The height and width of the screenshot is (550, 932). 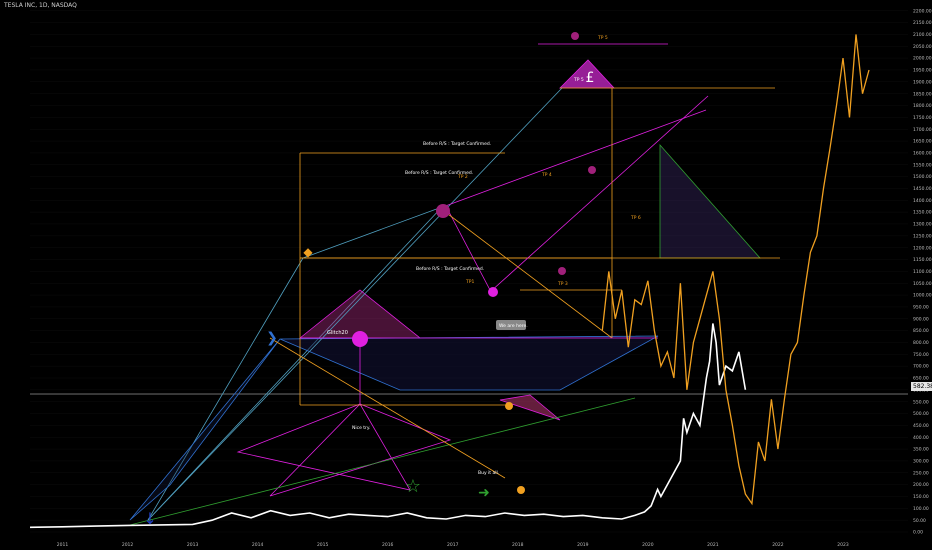 I want to click on annotation-tp2: TP 2, so click(x=462, y=177).